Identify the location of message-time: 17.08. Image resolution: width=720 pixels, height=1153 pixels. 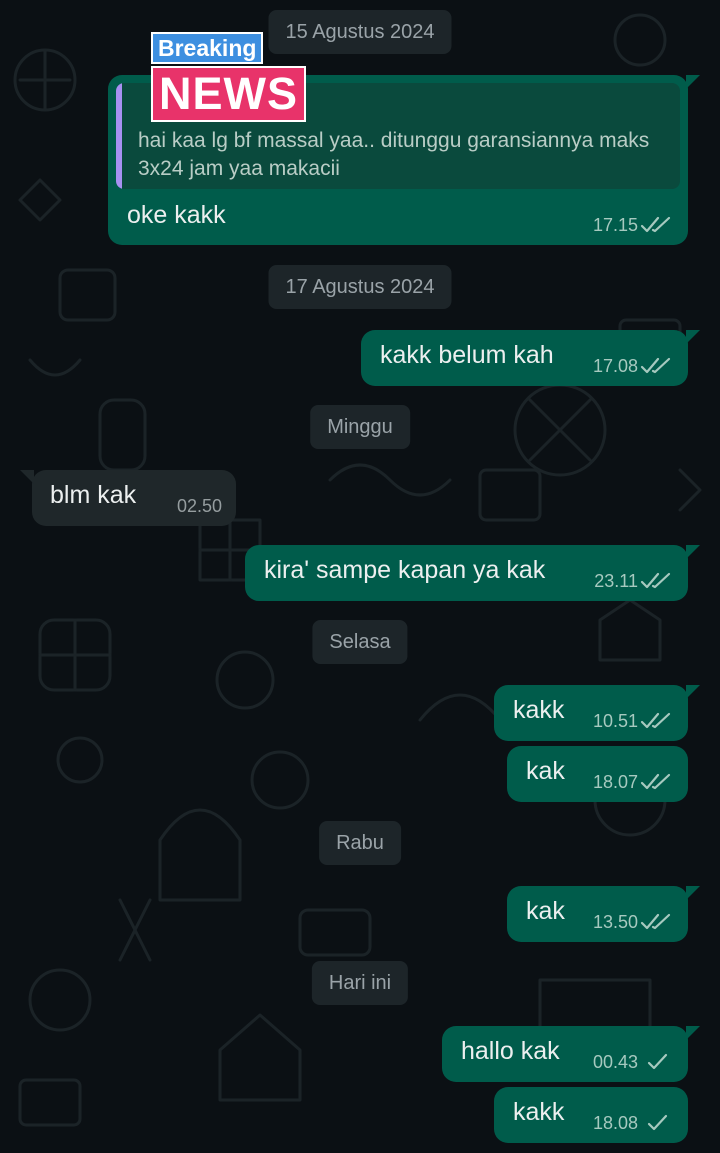
(615, 366).